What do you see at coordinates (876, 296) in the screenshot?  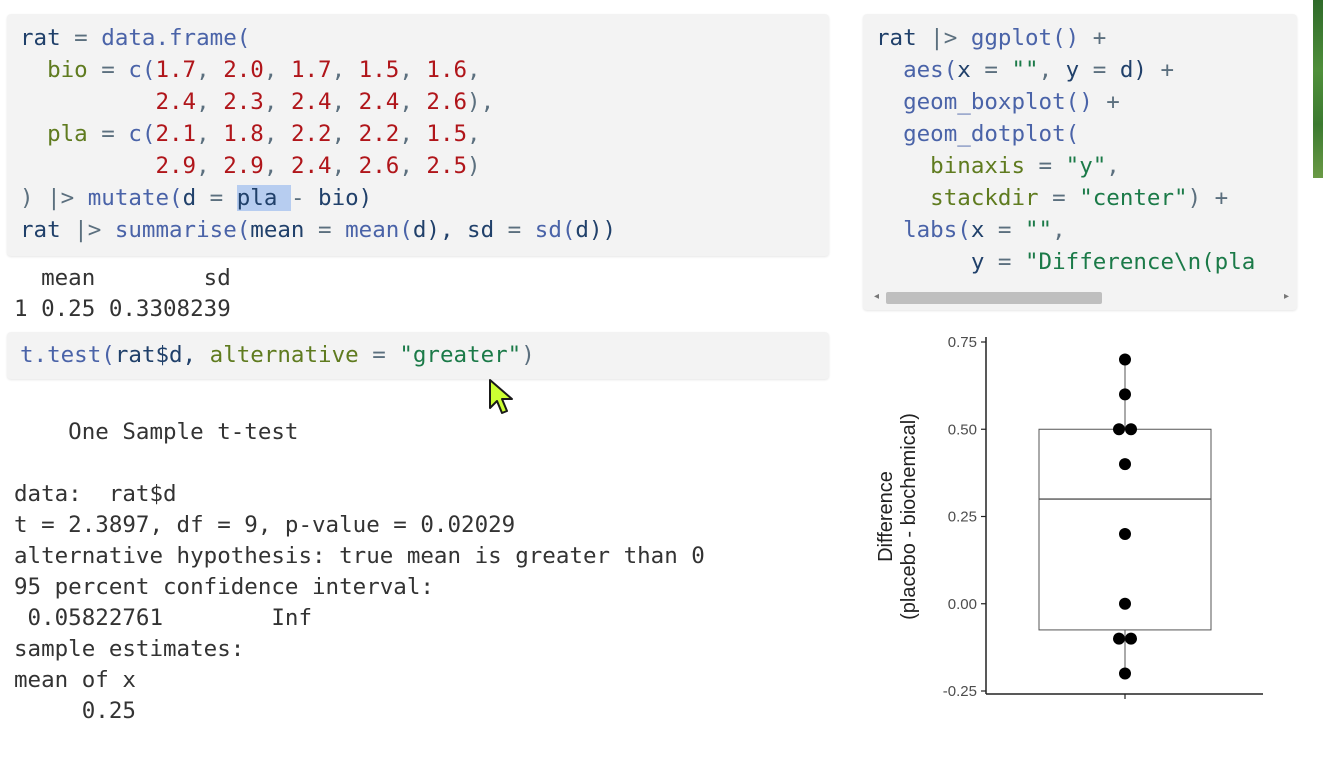 I see `scroll-left-icon: ◂` at bounding box center [876, 296].